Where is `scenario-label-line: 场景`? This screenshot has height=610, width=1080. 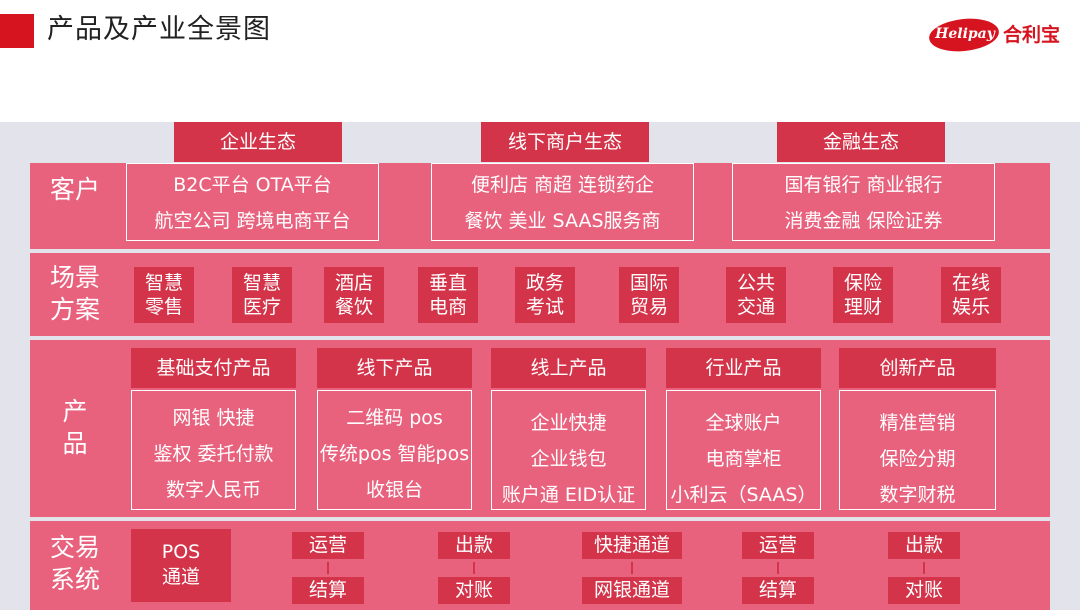 scenario-label-line: 场景 is located at coordinates (74, 277).